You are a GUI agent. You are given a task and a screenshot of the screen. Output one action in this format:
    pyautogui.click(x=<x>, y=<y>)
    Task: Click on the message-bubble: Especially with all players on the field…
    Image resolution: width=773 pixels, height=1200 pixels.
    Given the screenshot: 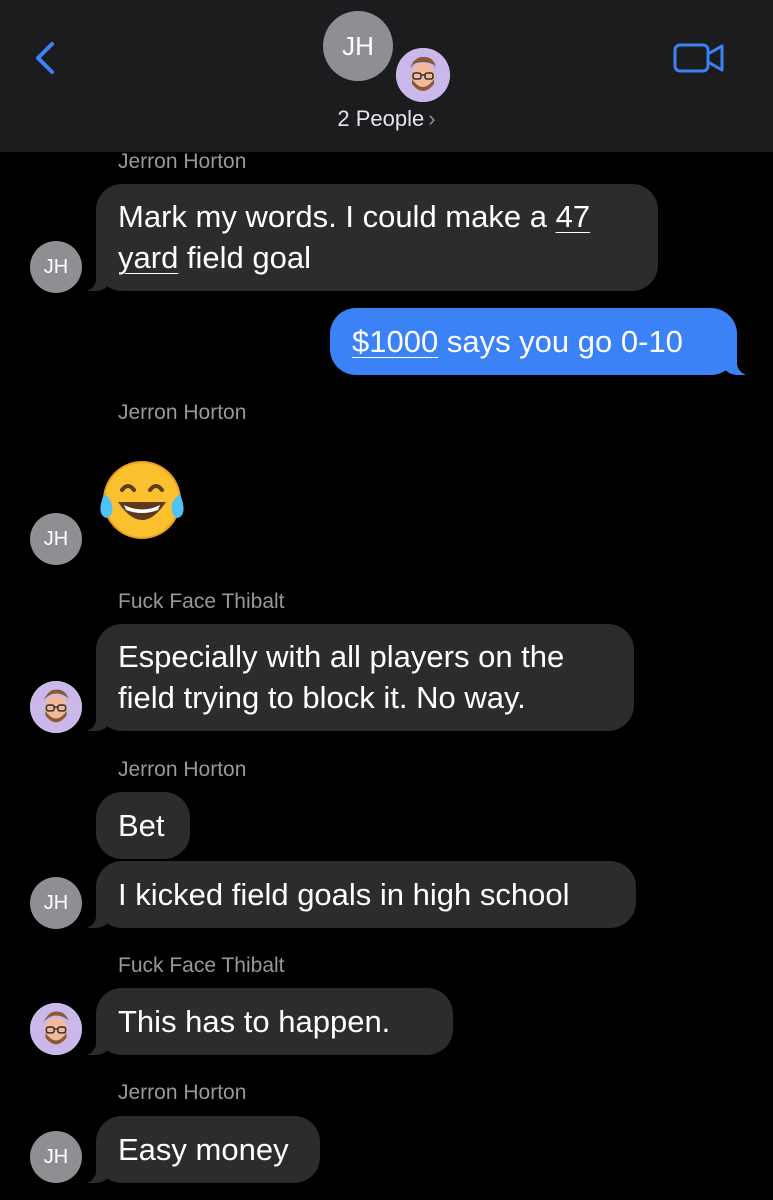 What is the action you would take?
    pyautogui.click(x=355, y=677)
    